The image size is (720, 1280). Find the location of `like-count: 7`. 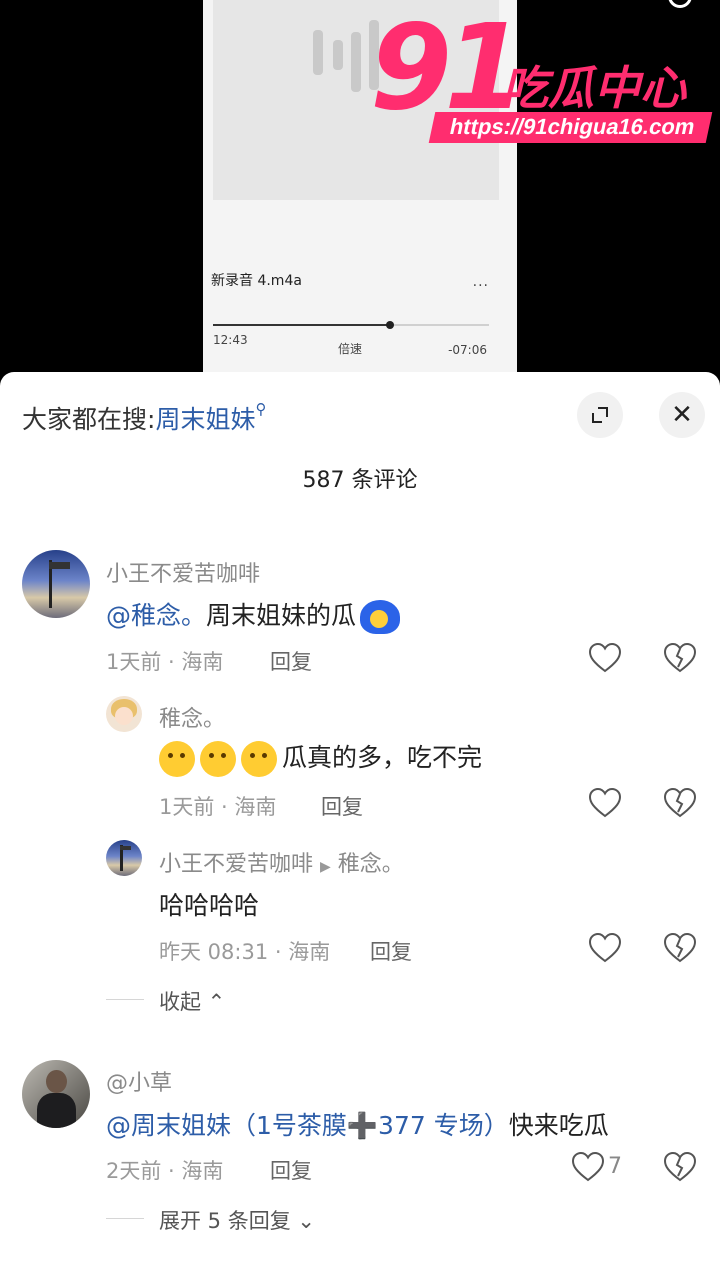

like-count: 7 is located at coordinates (615, 1166).